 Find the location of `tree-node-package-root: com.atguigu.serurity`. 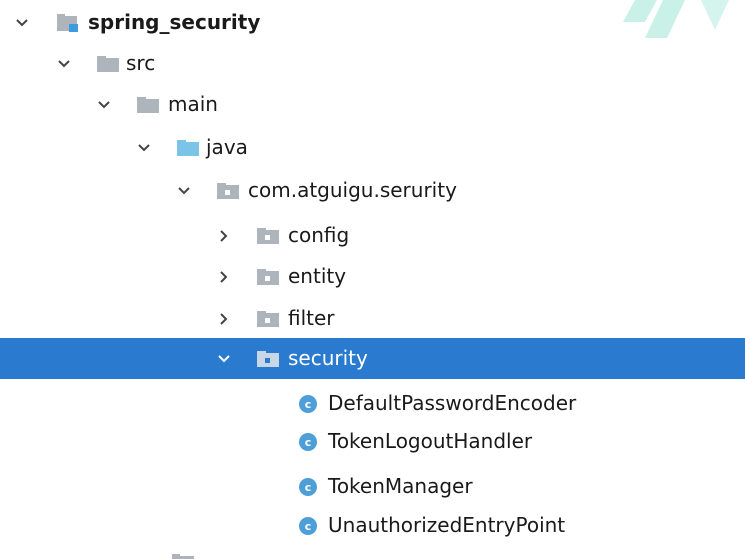

tree-node-package-root: com.atguigu.serurity is located at coordinates (372, 190).